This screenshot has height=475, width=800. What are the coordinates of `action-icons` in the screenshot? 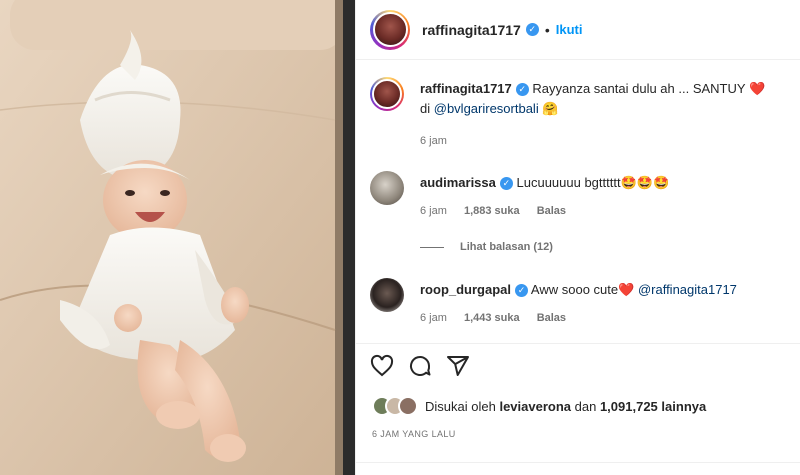 It's located at (420, 366).